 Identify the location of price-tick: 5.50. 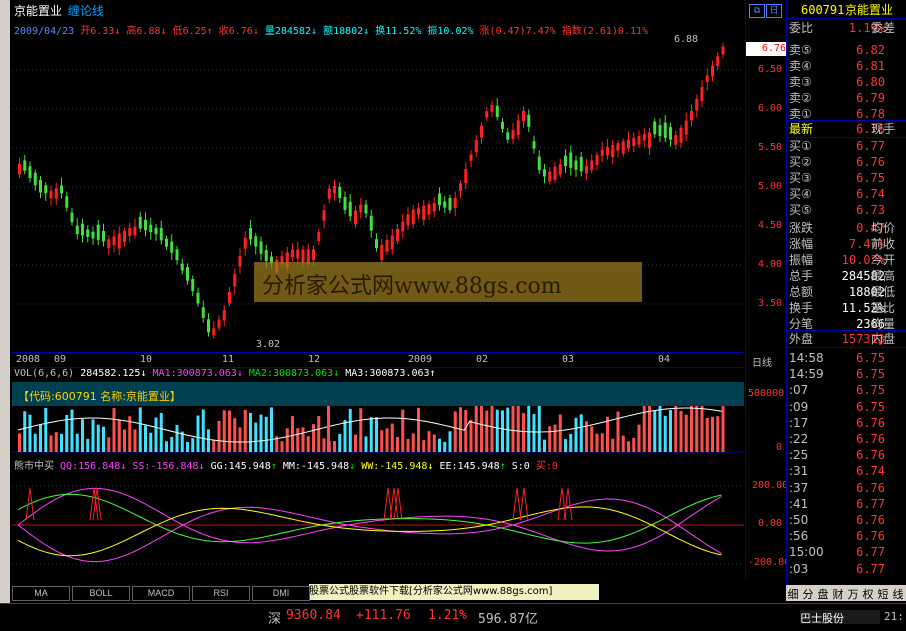
(770, 147).